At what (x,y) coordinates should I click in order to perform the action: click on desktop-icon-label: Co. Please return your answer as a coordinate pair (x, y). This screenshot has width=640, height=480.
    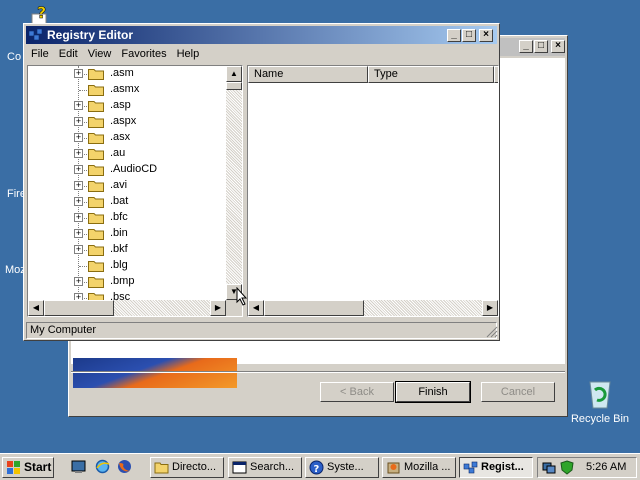
    Looking at the image, I should click on (14, 57).